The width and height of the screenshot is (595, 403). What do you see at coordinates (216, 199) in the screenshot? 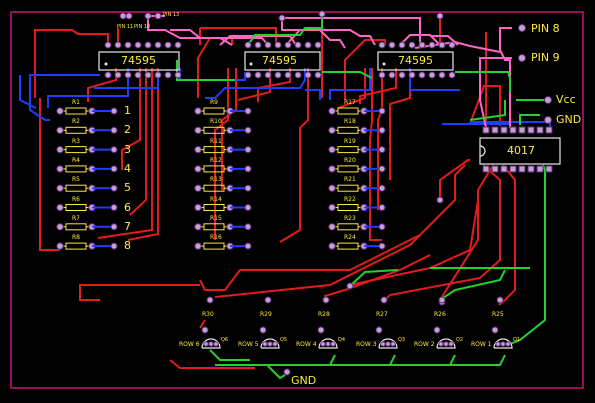
I see `resistor-label: R14` at bounding box center [216, 199].